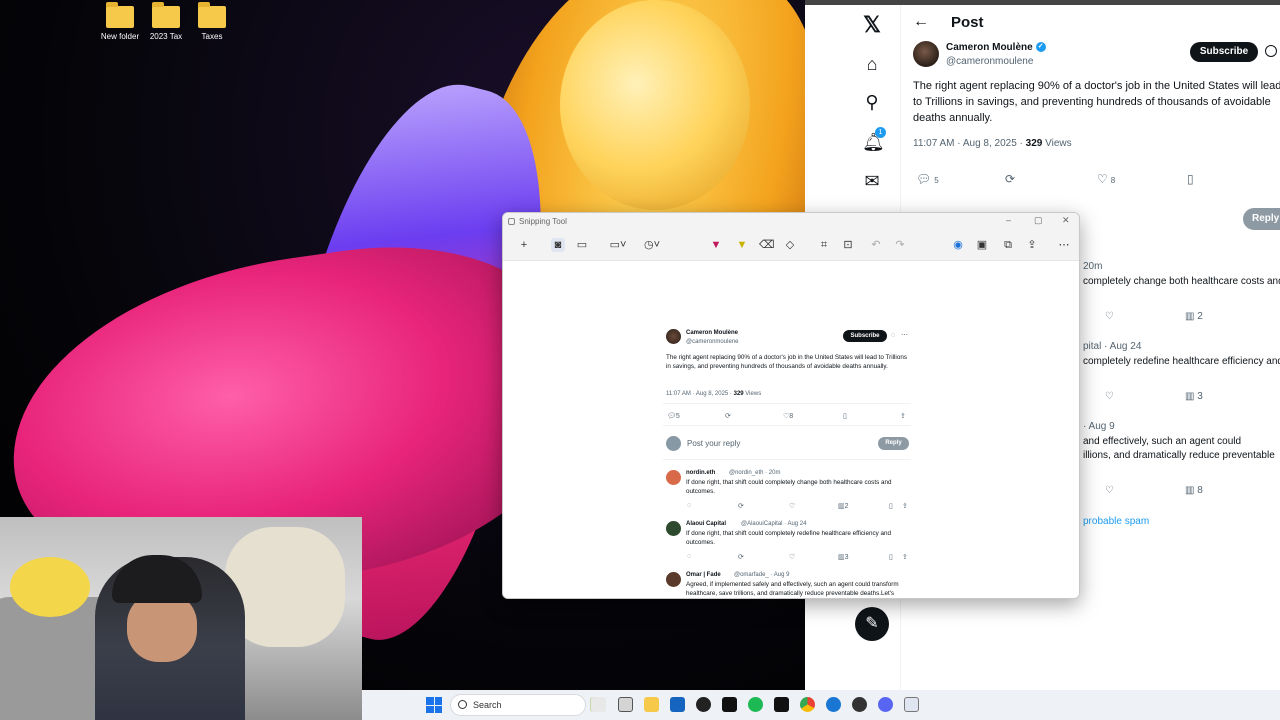 The image size is (1280, 720). I want to click on new-snip-icon: +, so click(524, 245).